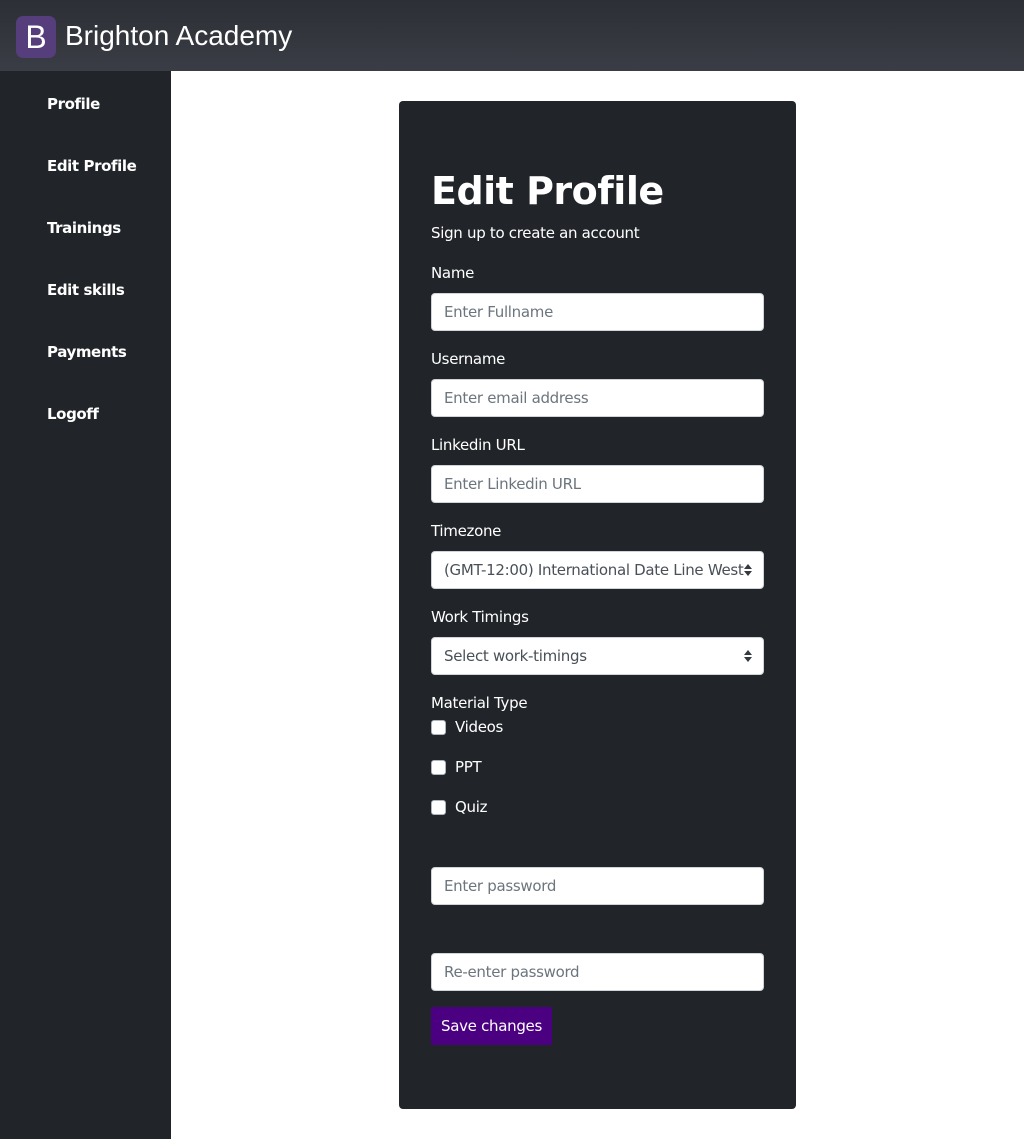 The height and width of the screenshot is (1139, 1024). Describe the element at coordinates (480, 617) in the screenshot. I see `work-timings-label: Work Timings` at that location.